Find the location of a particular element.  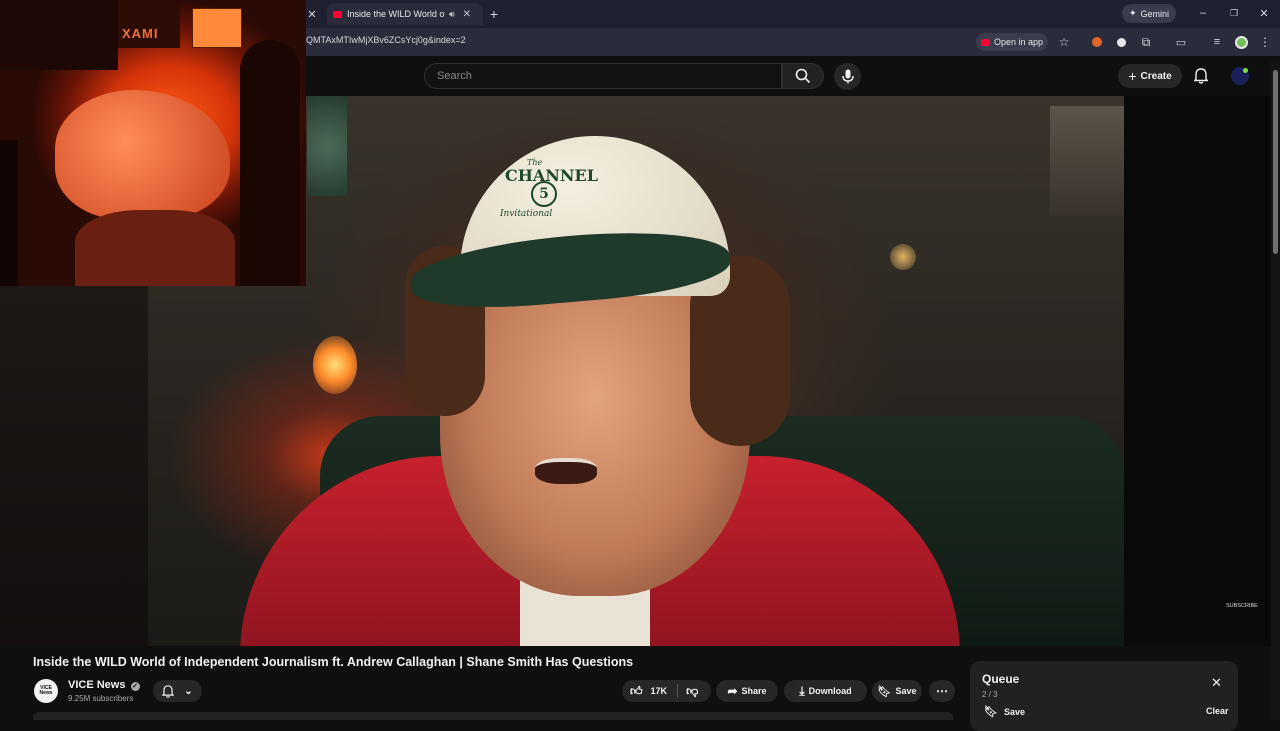

search-input: Search is located at coordinates (603, 76).